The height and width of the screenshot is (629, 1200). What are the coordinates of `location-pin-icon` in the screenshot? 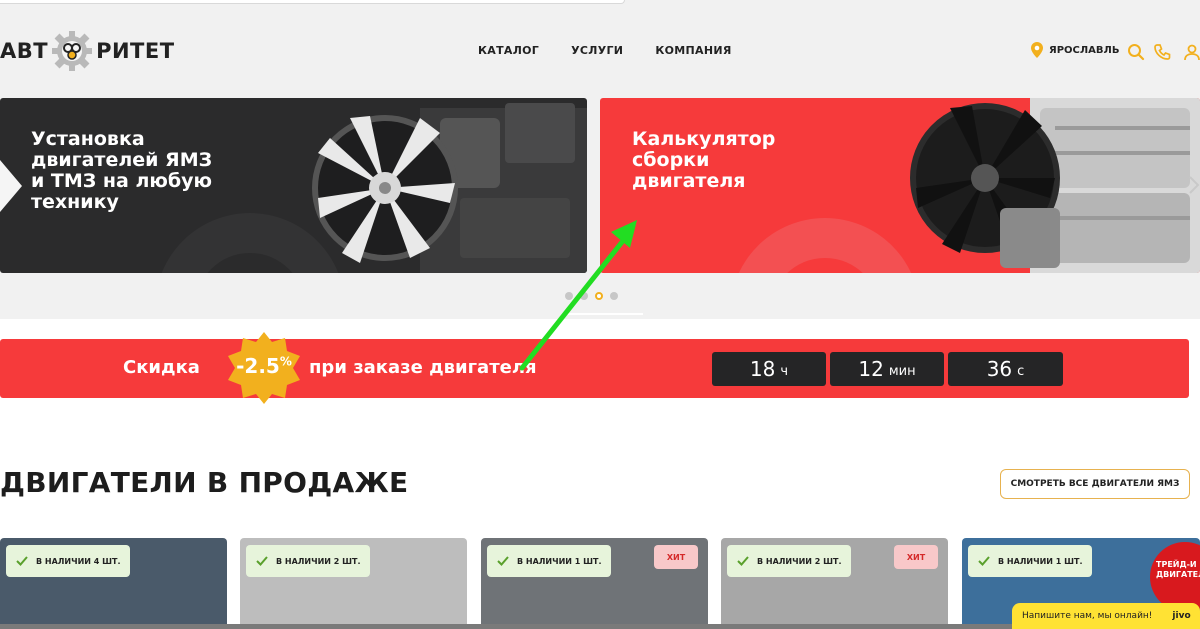 It's located at (1037, 50).